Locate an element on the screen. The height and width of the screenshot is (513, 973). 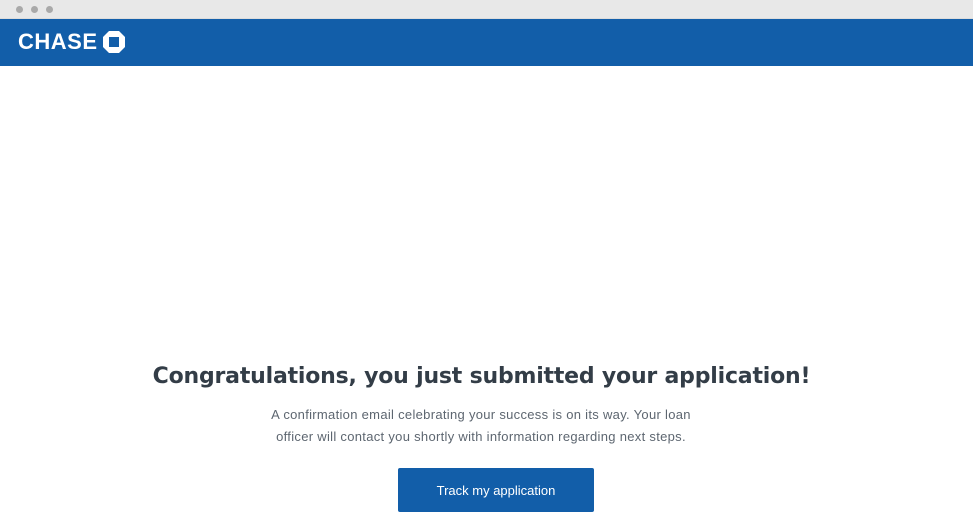
track-application-button: Track my application is located at coordinates (496, 490).